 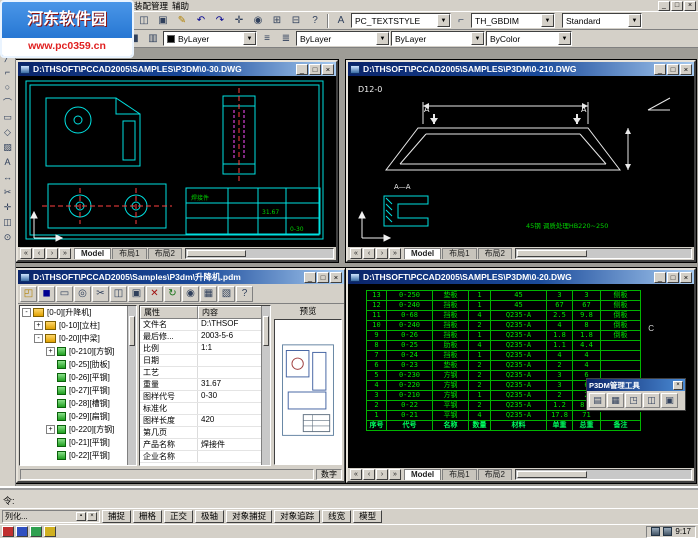 I want to click on property-row: 比例 1:1, so click(x=205, y=349).